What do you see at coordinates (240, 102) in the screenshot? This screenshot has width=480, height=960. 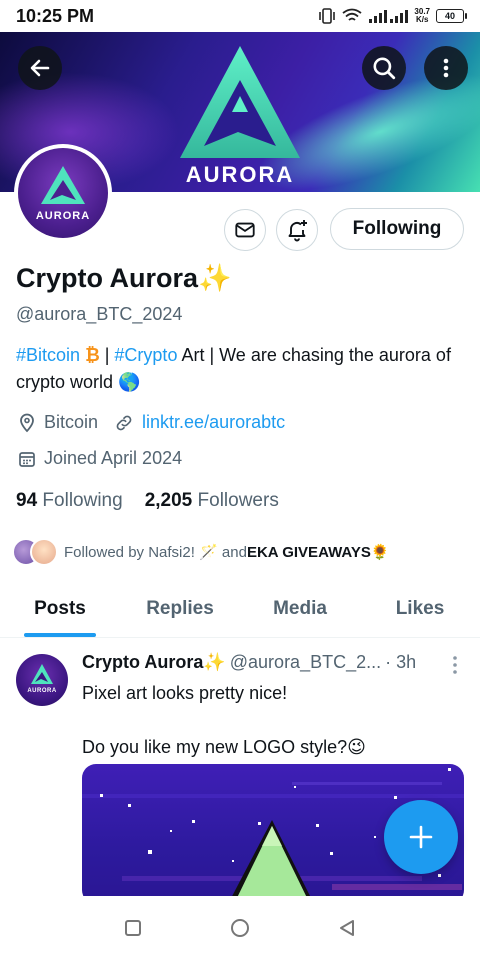 I see `aurora-logo-icon` at bounding box center [240, 102].